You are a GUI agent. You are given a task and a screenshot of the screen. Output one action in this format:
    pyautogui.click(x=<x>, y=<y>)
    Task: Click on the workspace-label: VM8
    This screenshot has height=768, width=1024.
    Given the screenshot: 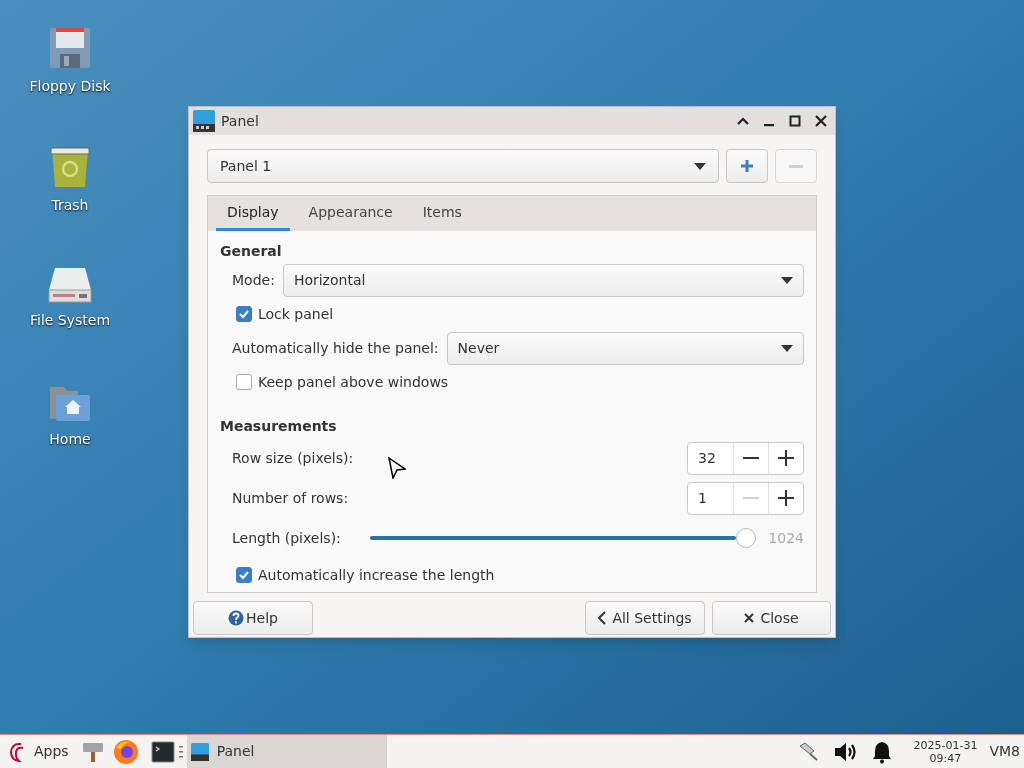 What is the action you would take?
    pyautogui.click(x=1004, y=751)
    